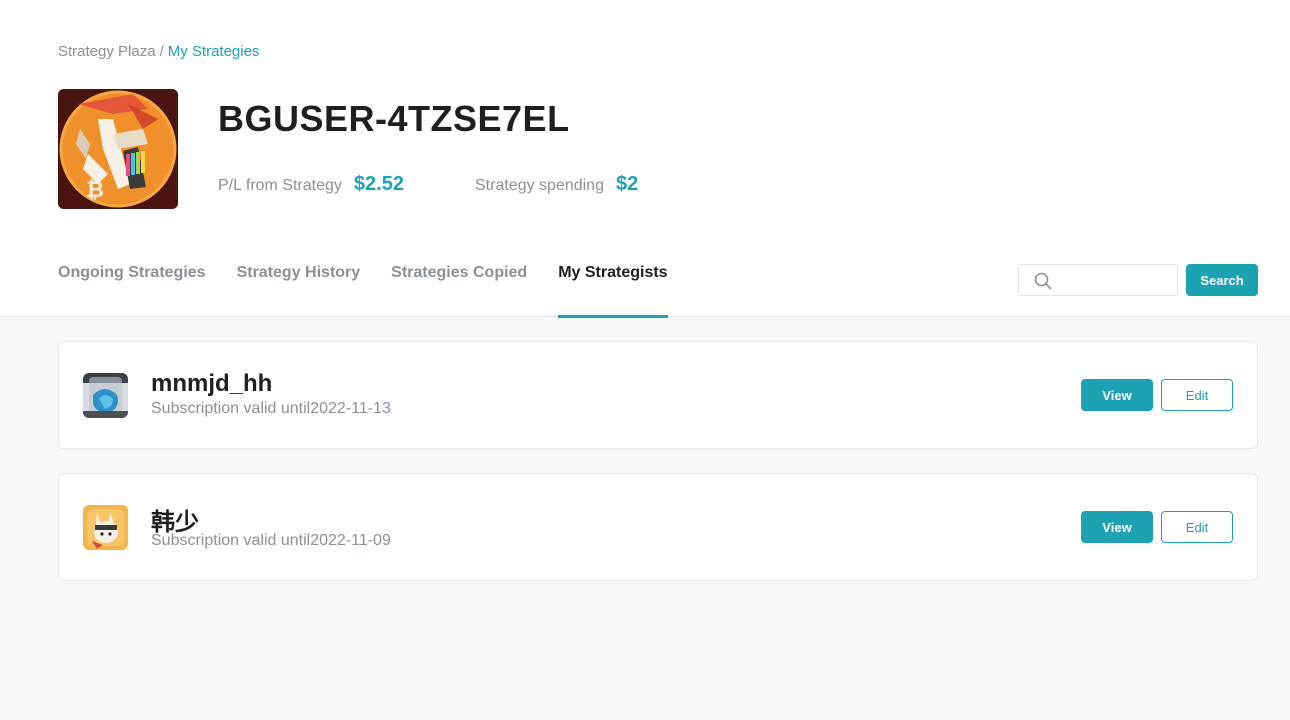  Describe the element at coordinates (1043, 283) in the screenshot. I see `search-icon` at that location.